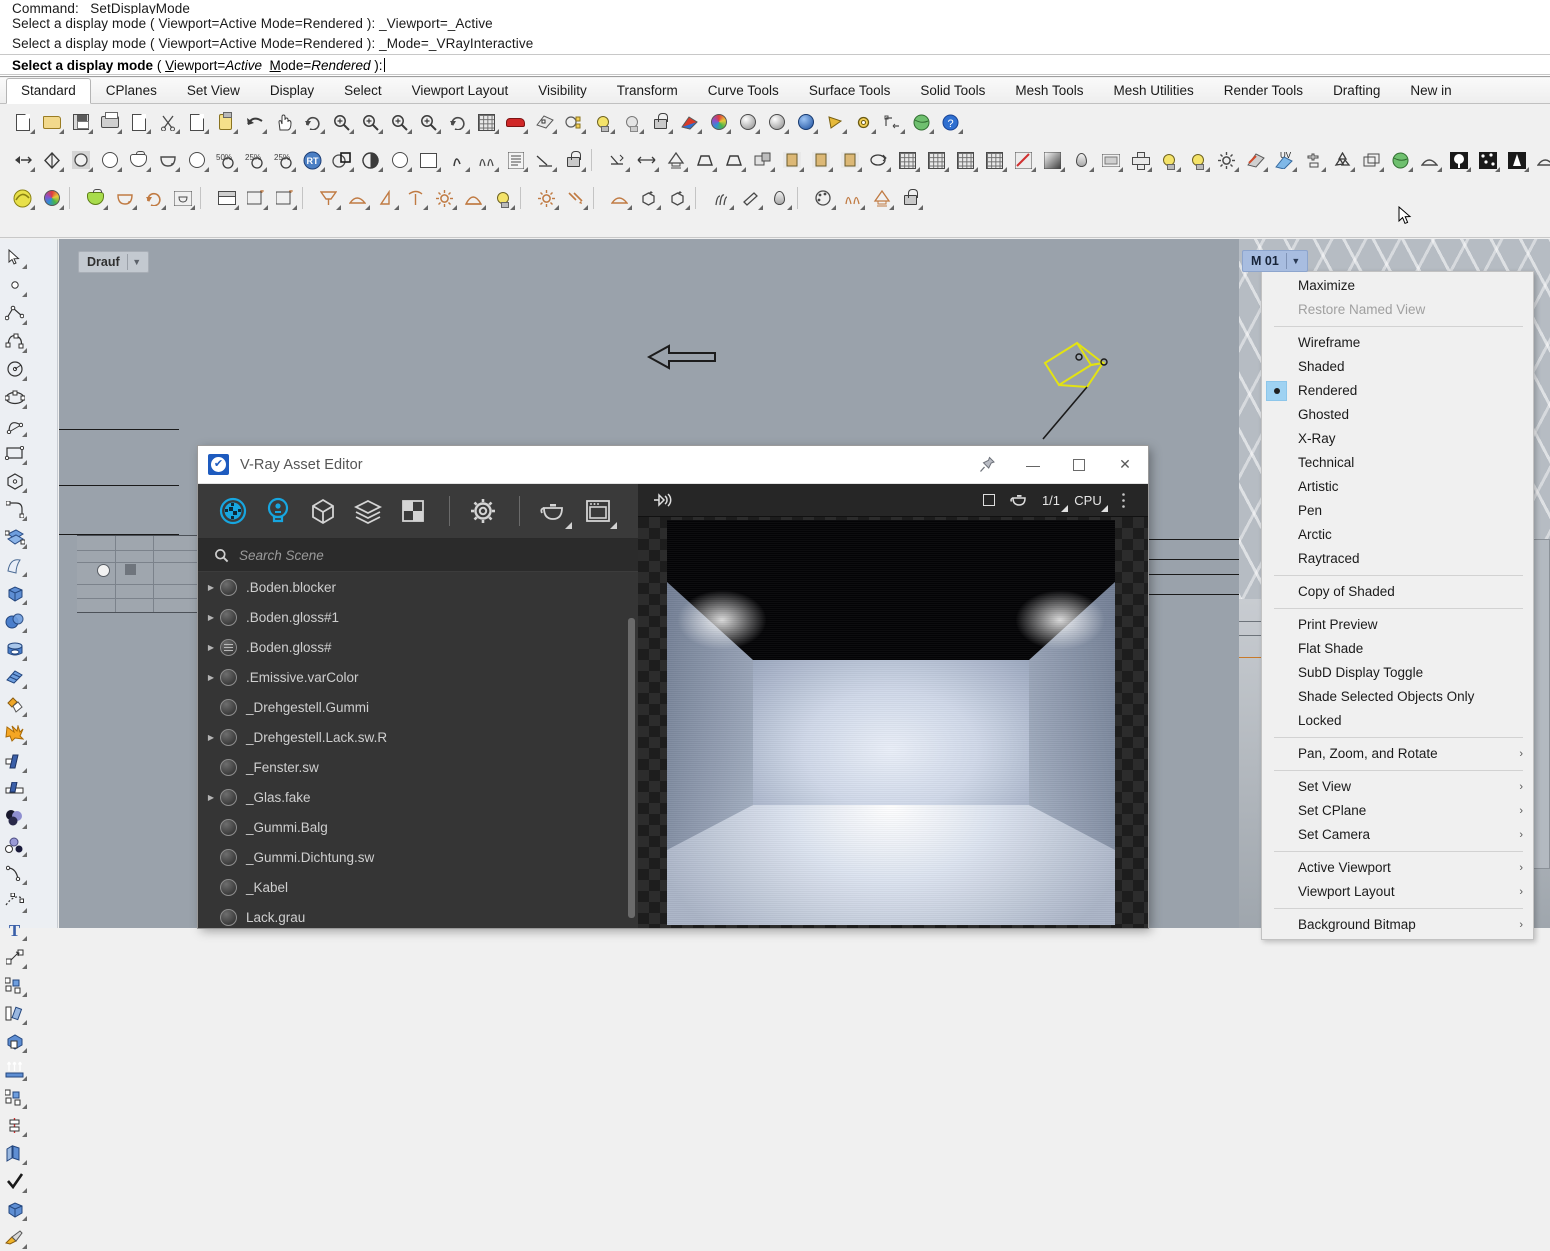 This screenshot has width=1550, height=1251. I want to click on color-wheel-icon, so click(718, 122).